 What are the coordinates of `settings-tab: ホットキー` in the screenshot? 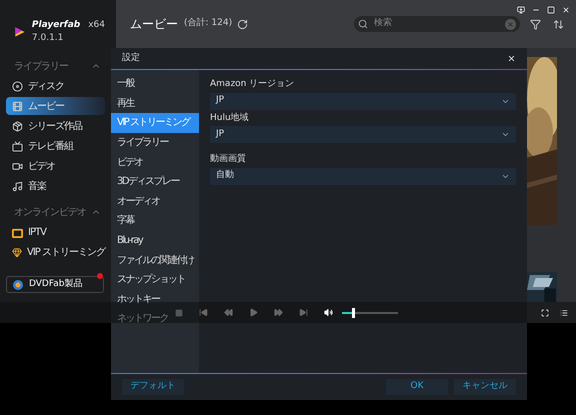 It's located at (155, 300).